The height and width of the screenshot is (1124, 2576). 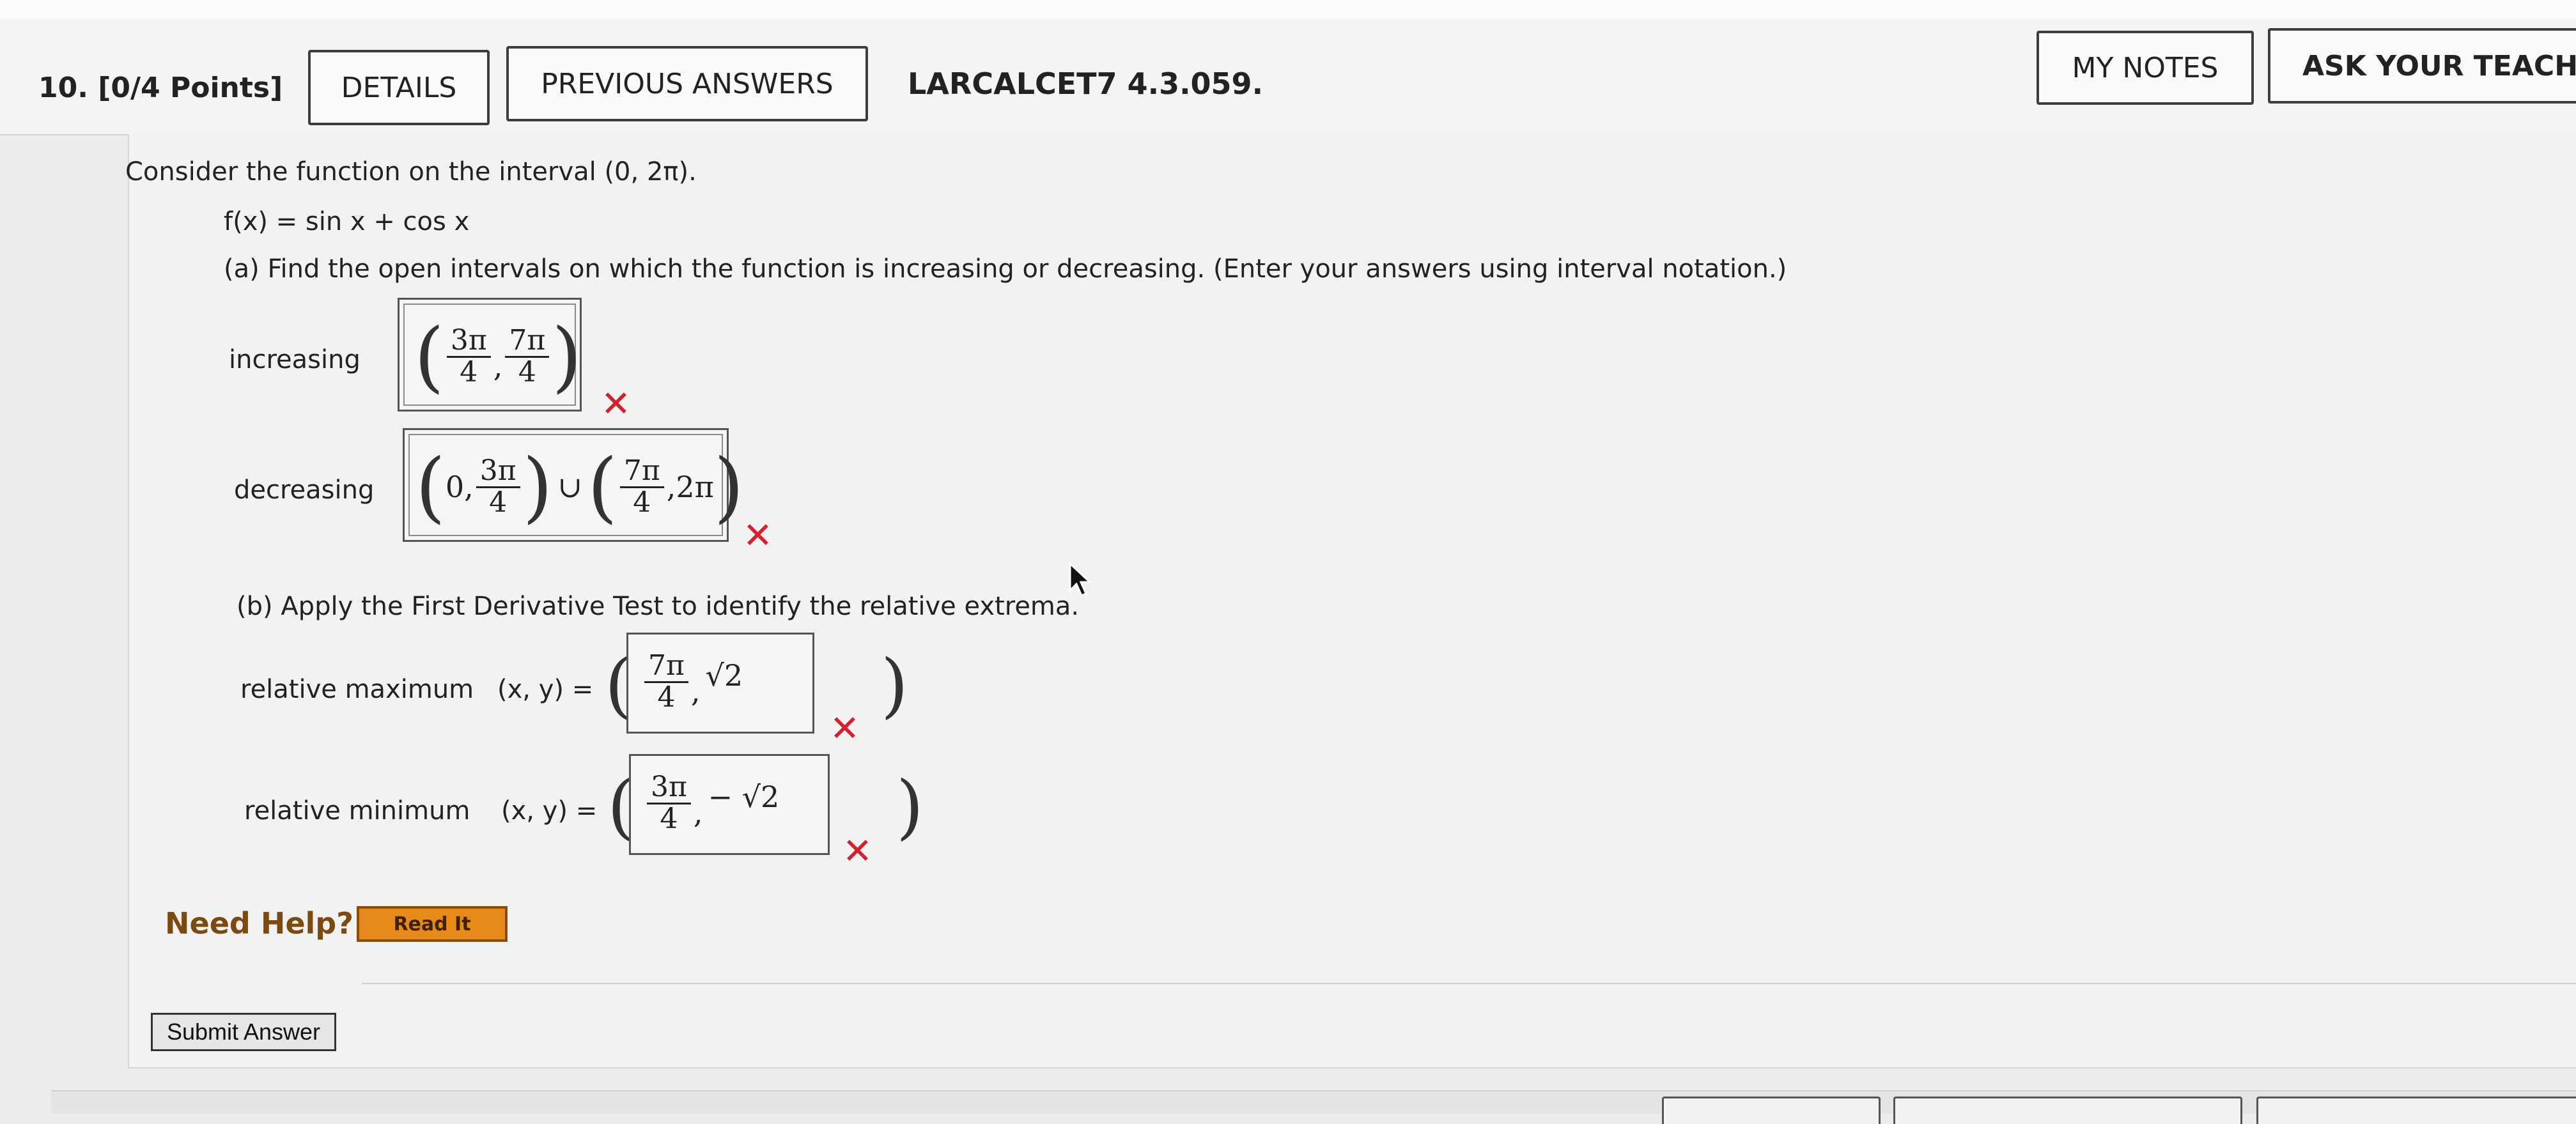 What do you see at coordinates (724, 675) in the screenshot?
I see `rel-max-y: √2` at bounding box center [724, 675].